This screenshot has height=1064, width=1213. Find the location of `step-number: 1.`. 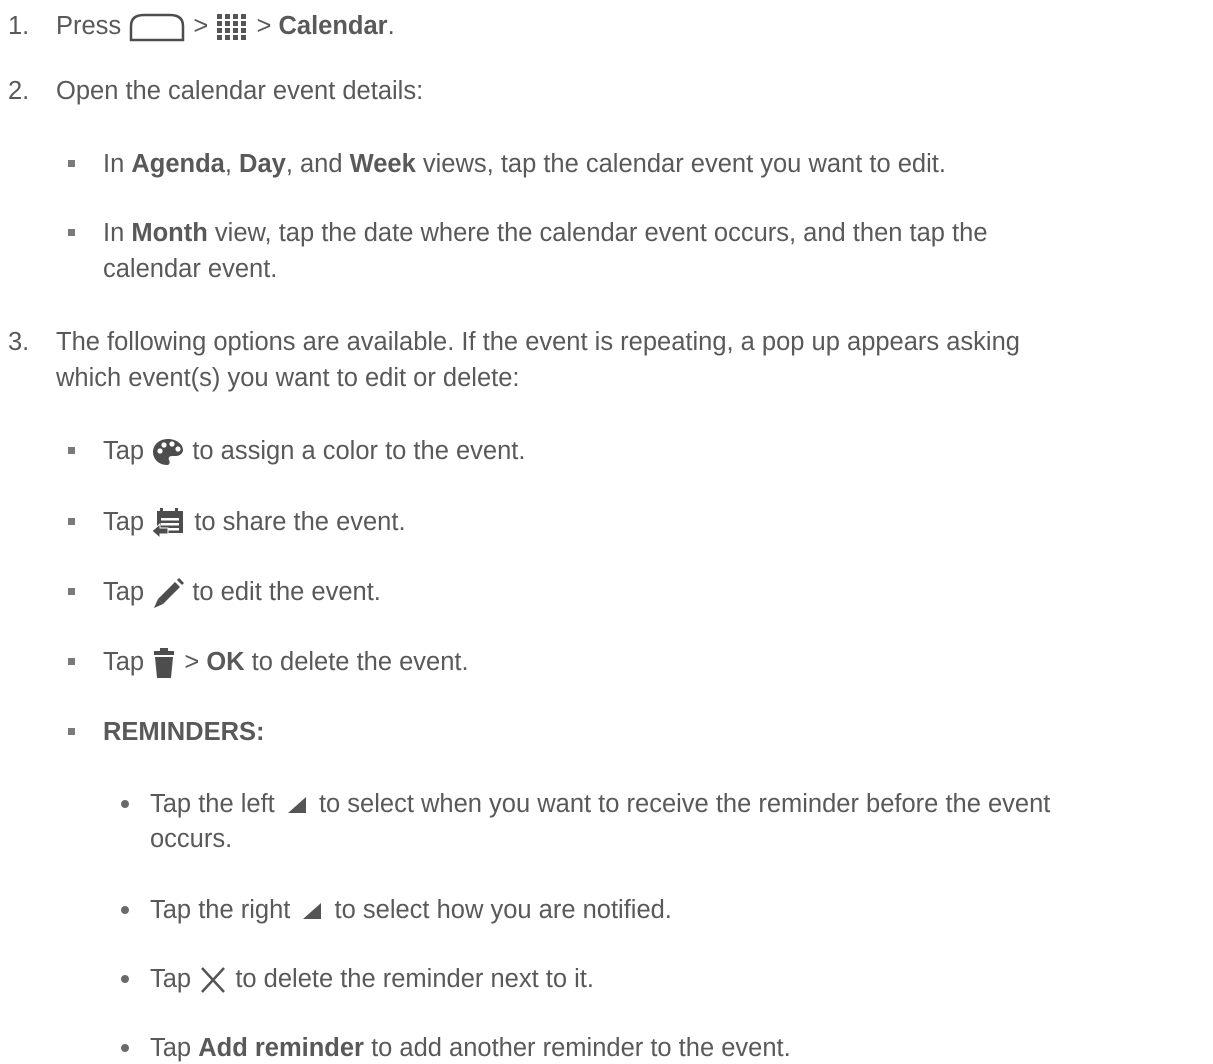

step-number: 1. is located at coordinates (19, 26).